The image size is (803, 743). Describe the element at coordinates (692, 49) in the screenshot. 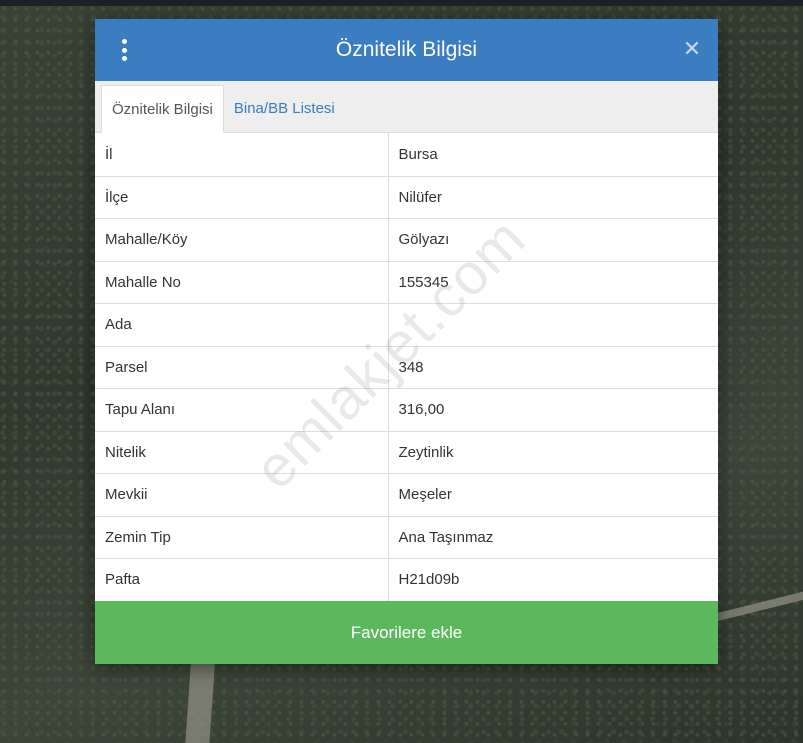

I see `close-icon: ✕` at that location.